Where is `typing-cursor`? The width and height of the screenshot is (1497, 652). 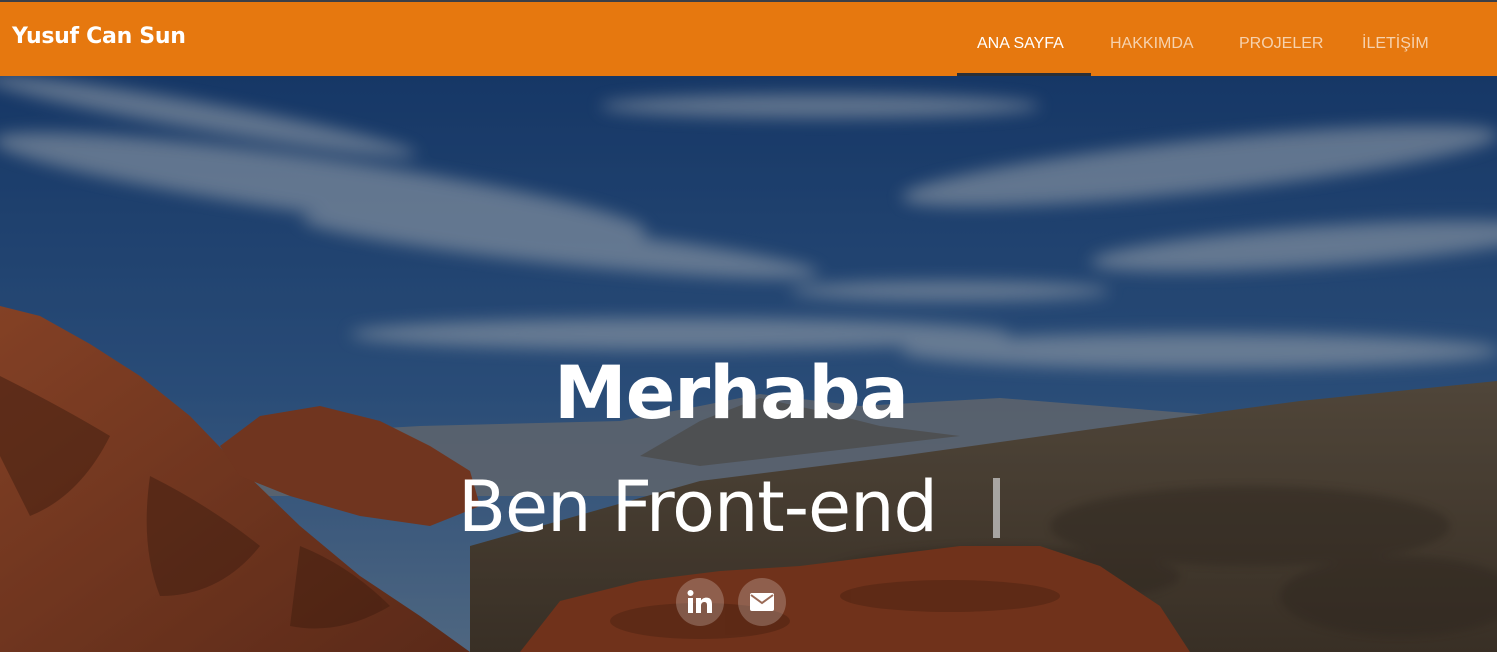 typing-cursor is located at coordinates (996, 508).